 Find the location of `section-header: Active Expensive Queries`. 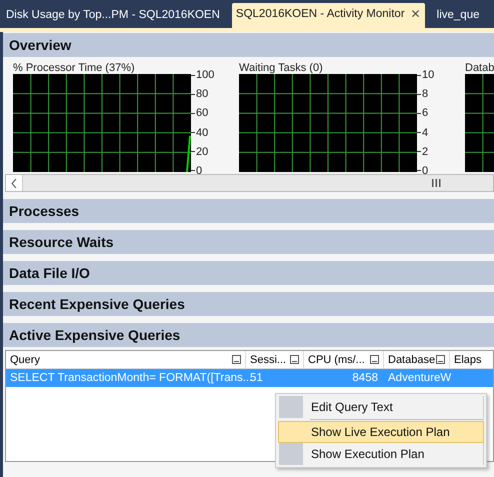

section-header: Active Expensive Queries is located at coordinates (248, 335).